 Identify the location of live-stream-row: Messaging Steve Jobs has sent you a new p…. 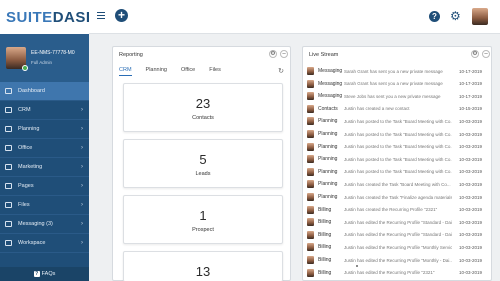
(398, 96).